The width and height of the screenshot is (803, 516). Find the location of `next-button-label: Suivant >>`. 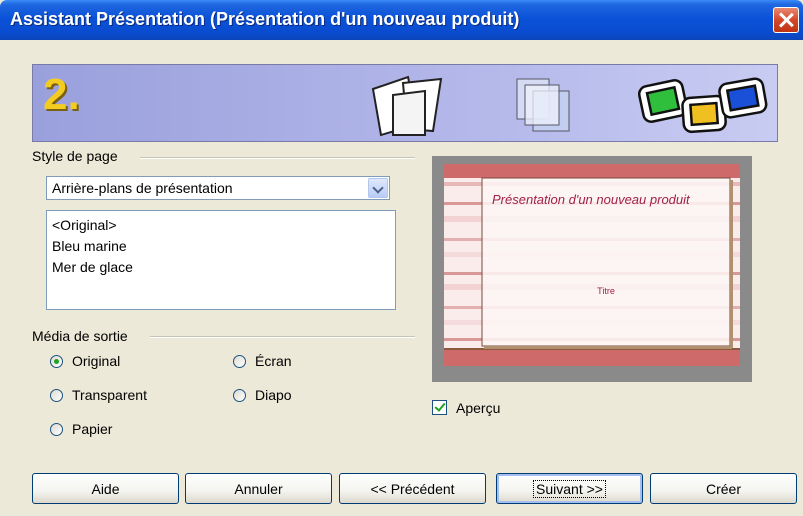

next-button-label: Suivant >> is located at coordinates (569, 488).